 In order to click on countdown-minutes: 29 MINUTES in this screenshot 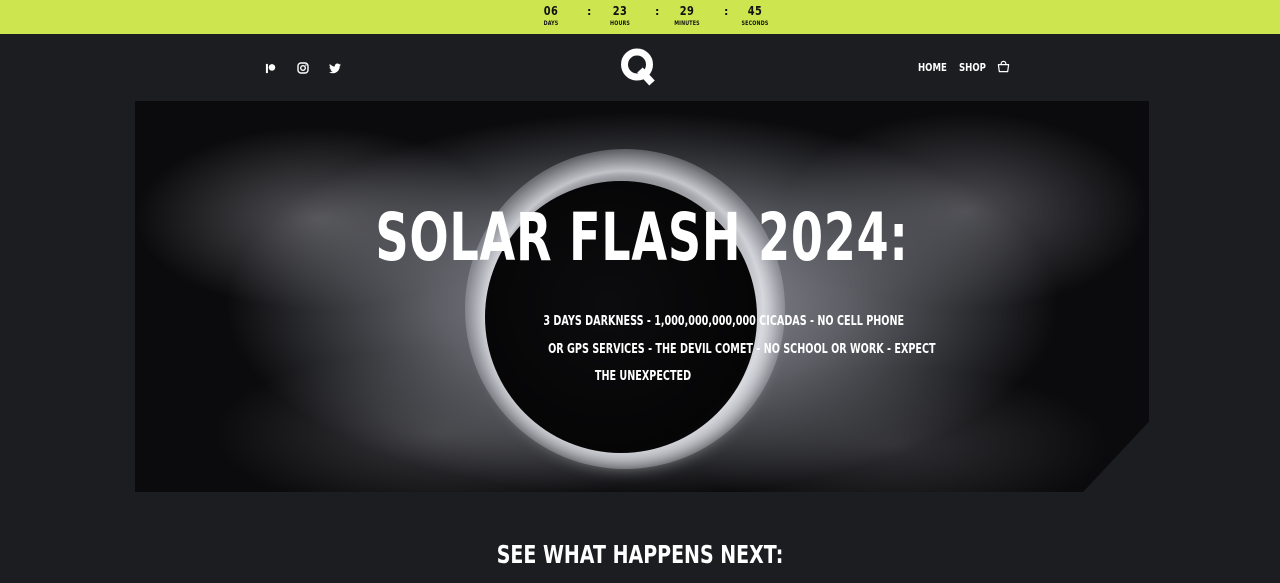, I will do `click(687, 16)`.